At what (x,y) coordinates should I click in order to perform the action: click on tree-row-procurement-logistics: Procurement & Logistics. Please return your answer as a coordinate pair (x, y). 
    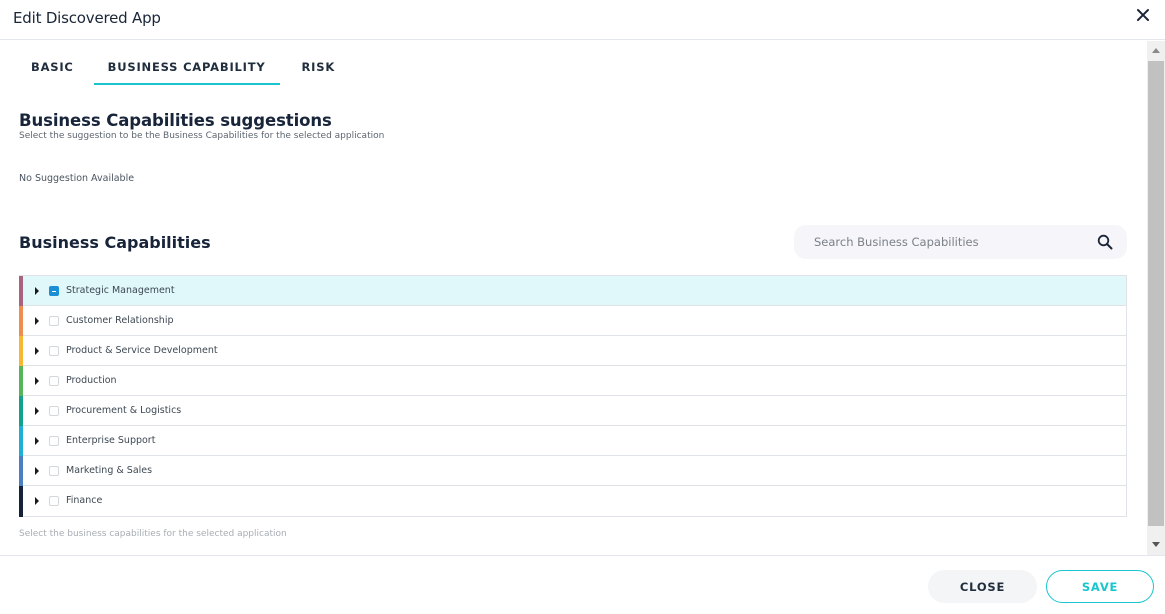
    Looking at the image, I should click on (572, 411).